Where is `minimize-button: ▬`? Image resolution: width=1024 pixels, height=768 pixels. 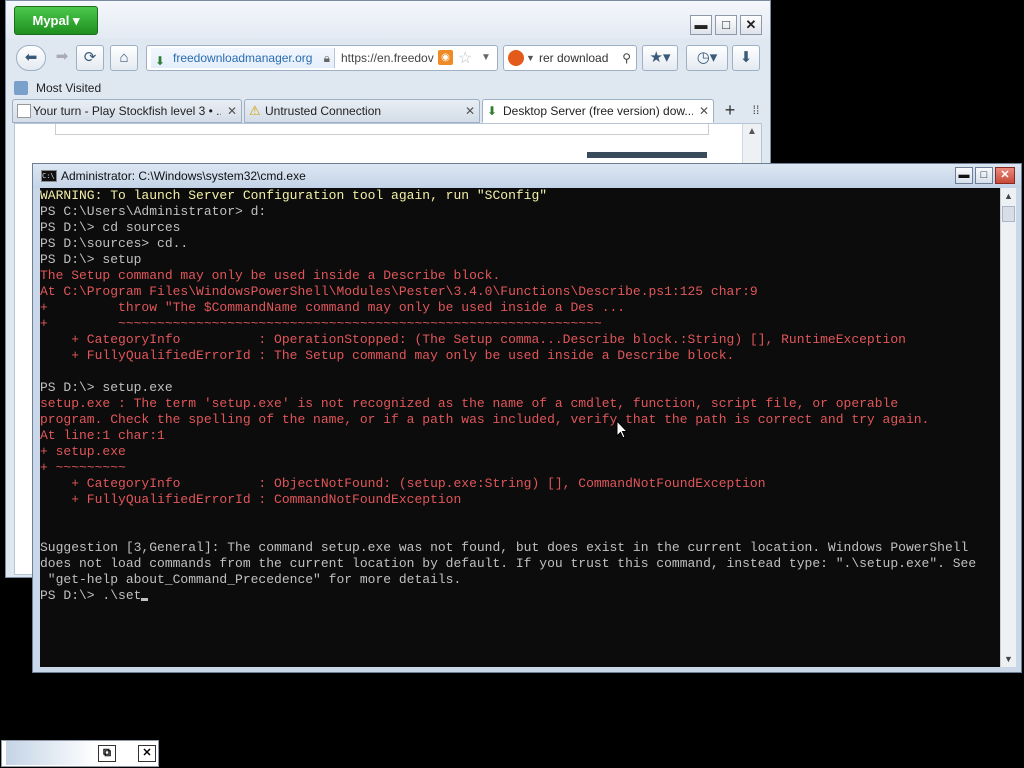 minimize-button: ▬ is located at coordinates (701, 25).